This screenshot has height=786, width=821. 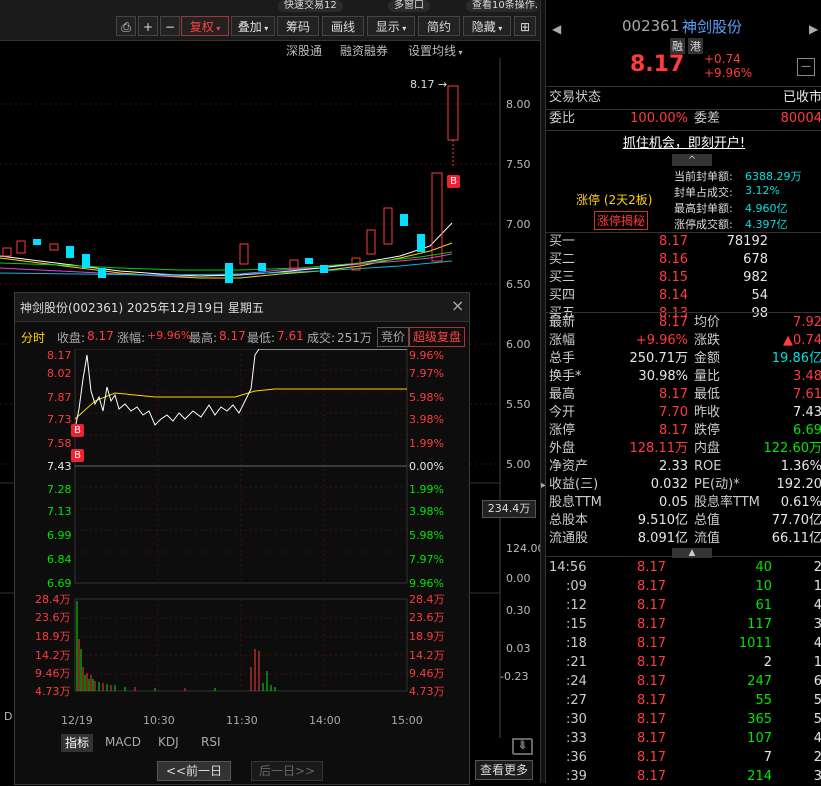 I want to click on price-axis-label: 6.69, so click(x=59, y=583).